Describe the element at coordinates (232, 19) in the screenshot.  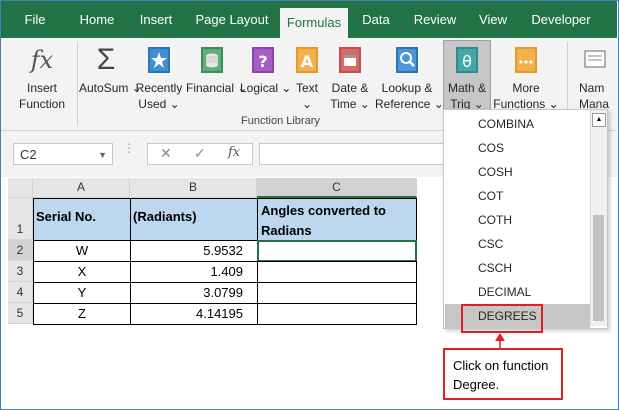
I see `tab-page-layout: Page Layout` at that location.